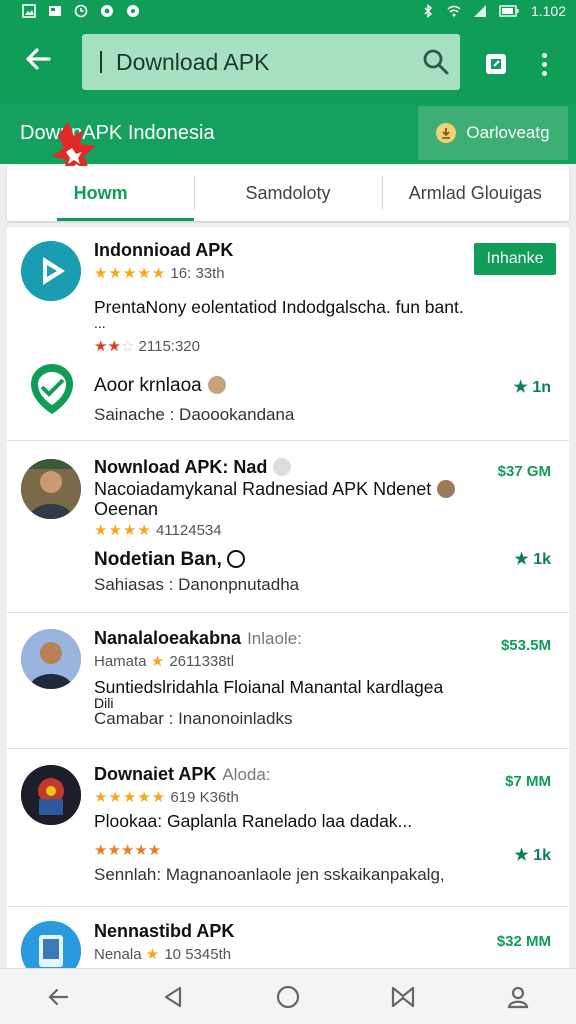 This screenshot has height=1024, width=576. What do you see at coordinates (101, 193) in the screenshot?
I see `tab-home: Howm` at bounding box center [101, 193].